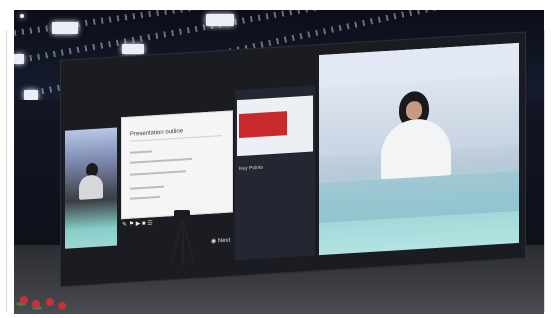  I want to click on skyline-backdrop, so click(419, 197).